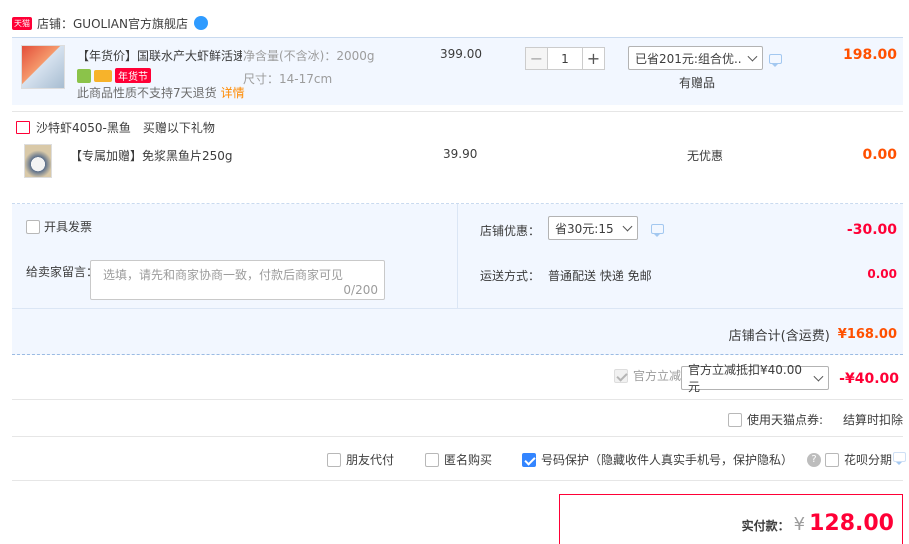 The image size is (909, 544). Describe the element at coordinates (159, 75) in the screenshot. I see `product-tags: 年货节` at that location.